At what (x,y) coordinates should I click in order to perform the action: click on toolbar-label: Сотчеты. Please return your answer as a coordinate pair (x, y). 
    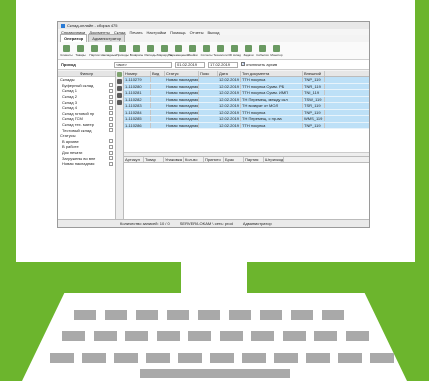
    Looking at the image, I should click on (206, 54).